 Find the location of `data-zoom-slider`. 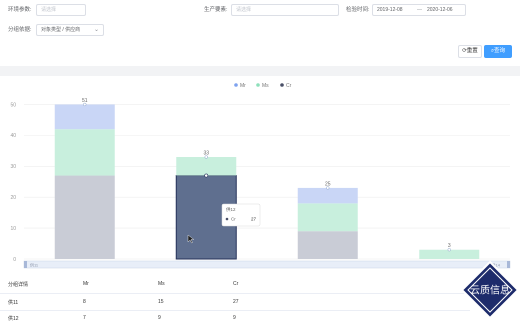

data-zoom-slider is located at coordinates (267, 264).